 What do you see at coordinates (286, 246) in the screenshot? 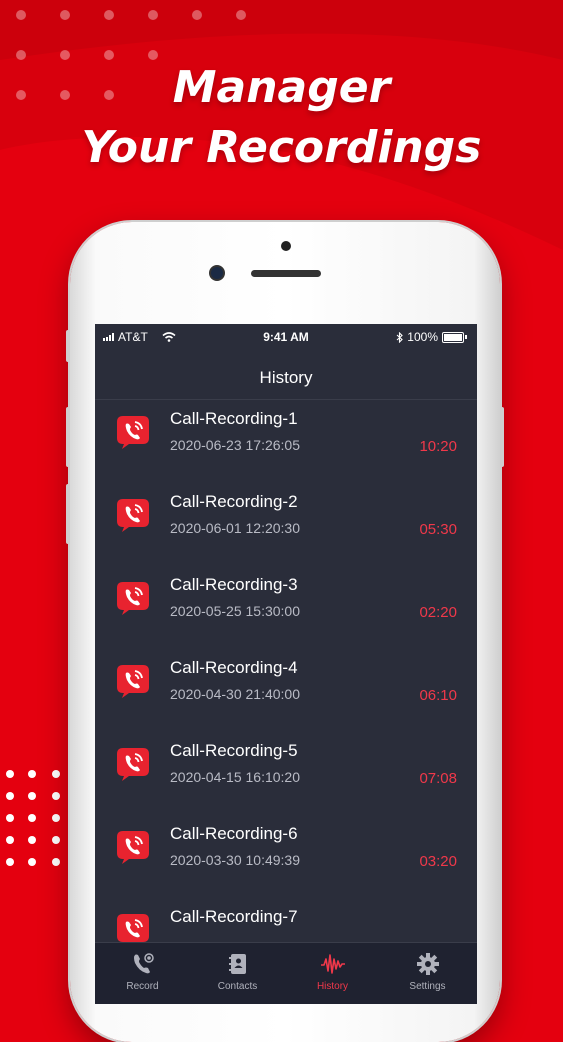
I see `proximity-sensor` at bounding box center [286, 246].